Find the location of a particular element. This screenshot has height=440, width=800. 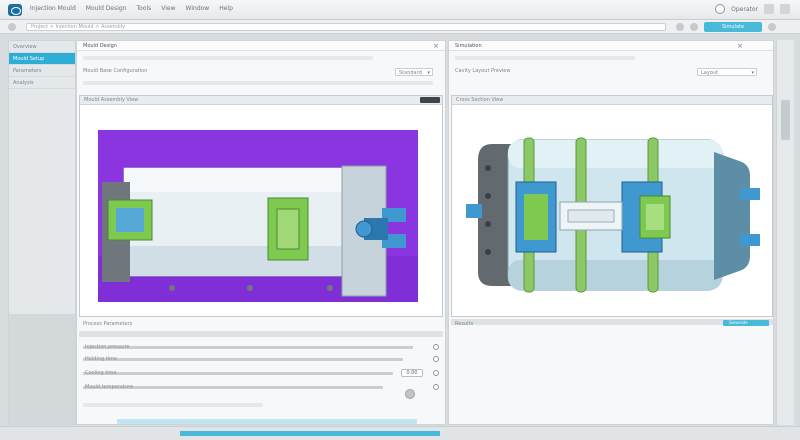

sidebar-item-overview: Overview is located at coordinates (42, 47).